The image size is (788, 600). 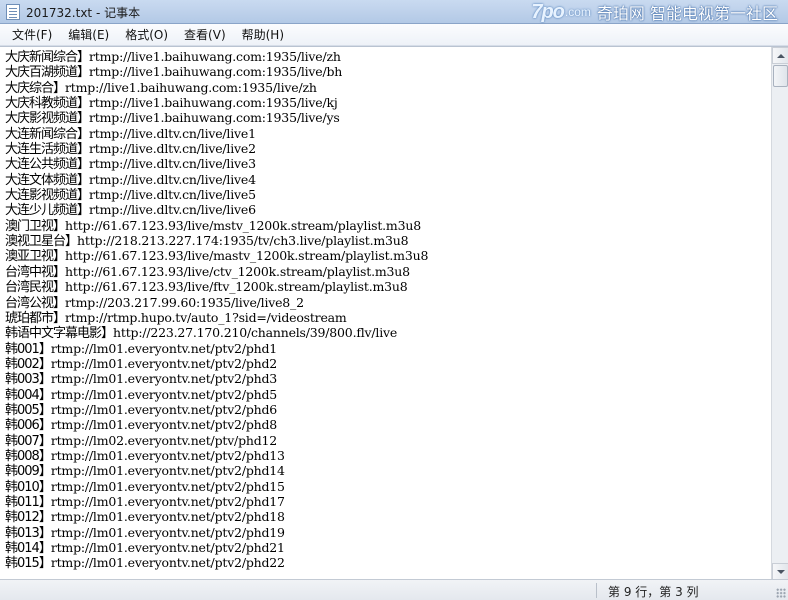 What do you see at coordinates (28, 441) in the screenshot?
I see `channel-name: 韩007】` at bounding box center [28, 441].